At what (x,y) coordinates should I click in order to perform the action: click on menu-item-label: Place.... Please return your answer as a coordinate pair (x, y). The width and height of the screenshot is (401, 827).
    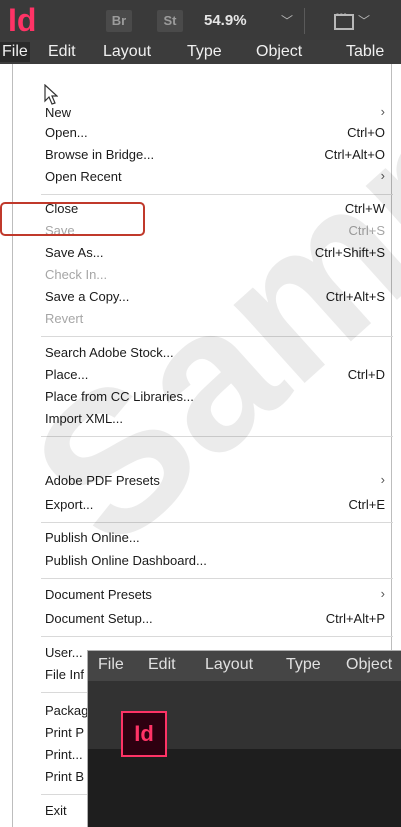
    Looking at the image, I should click on (67, 374).